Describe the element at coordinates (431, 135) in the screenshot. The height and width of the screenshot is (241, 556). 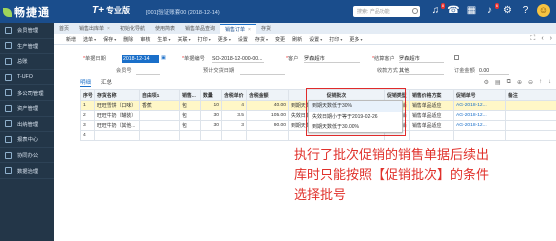
I see `cell-plan` at that location.